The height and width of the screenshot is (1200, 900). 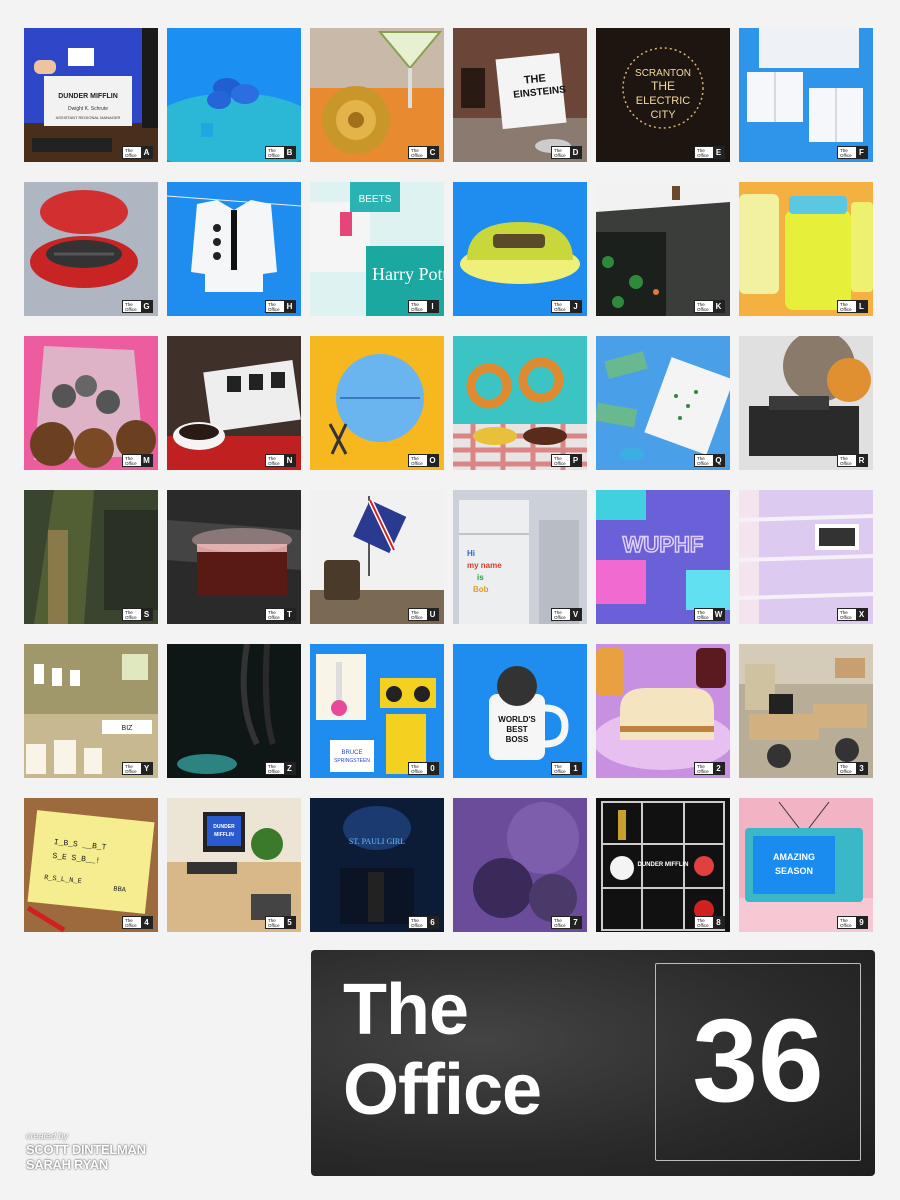 I want to click on sushi-plate-icon, so click(x=234, y=403).